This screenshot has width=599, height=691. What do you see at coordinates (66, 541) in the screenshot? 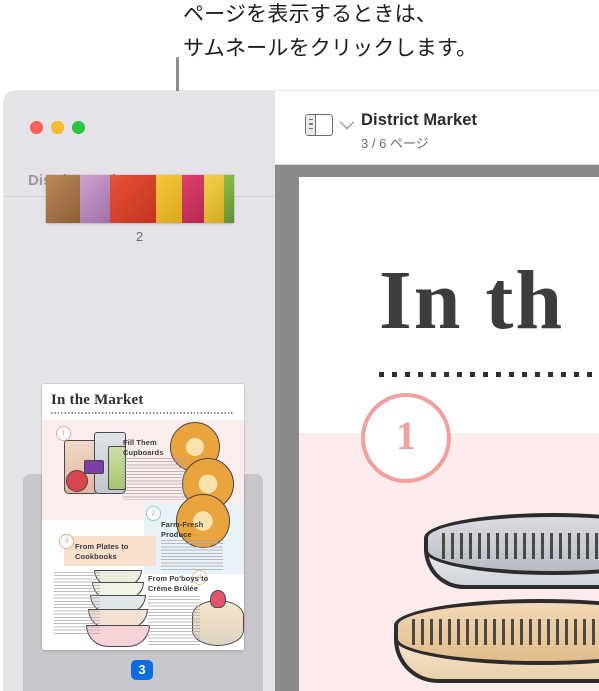
I see `thumb-marker-3: 3` at bounding box center [66, 541].